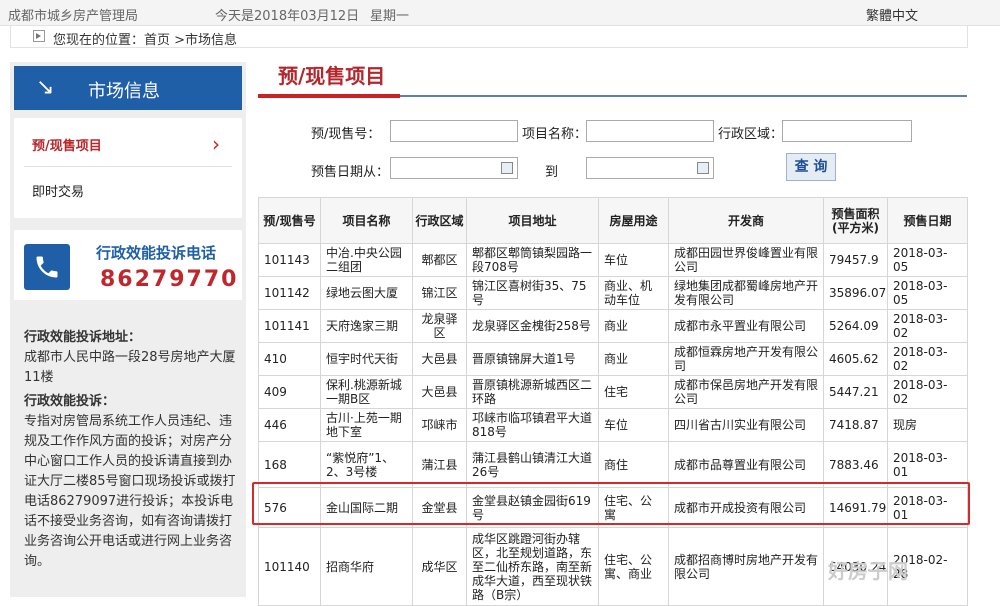 This screenshot has width=1000, height=606. Describe the element at coordinates (746, 392) in the screenshot. I see `table-cell: 成都市保邑房地产开发有限公司` at that location.